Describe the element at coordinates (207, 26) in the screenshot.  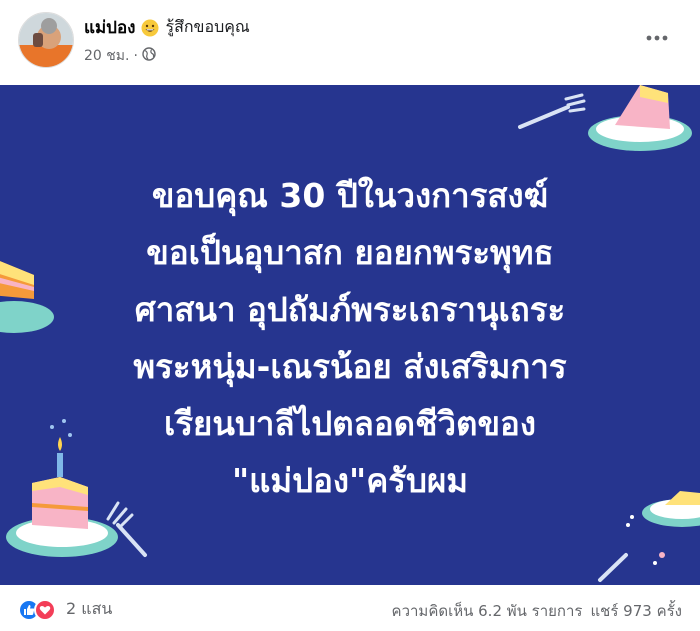
I see `feeling-text: รู้สึกขอบคุณ` at that location.